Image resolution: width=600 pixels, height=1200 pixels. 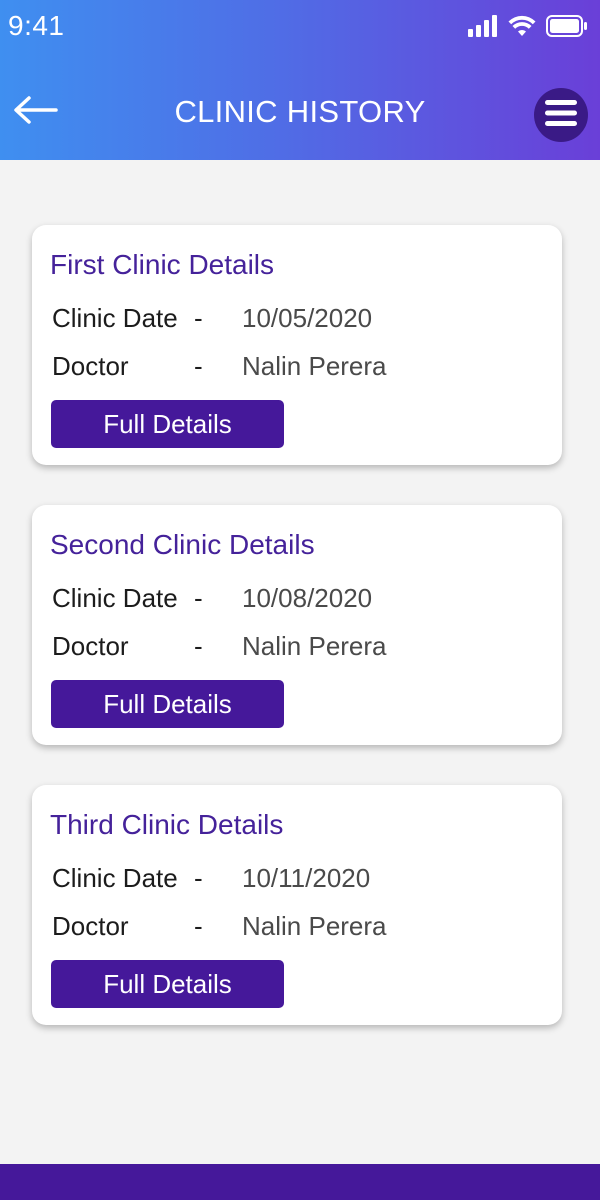 What do you see at coordinates (483, 28) in the screenshot?
I see `cellular-signal-icon` at bounding box center [483, 28].